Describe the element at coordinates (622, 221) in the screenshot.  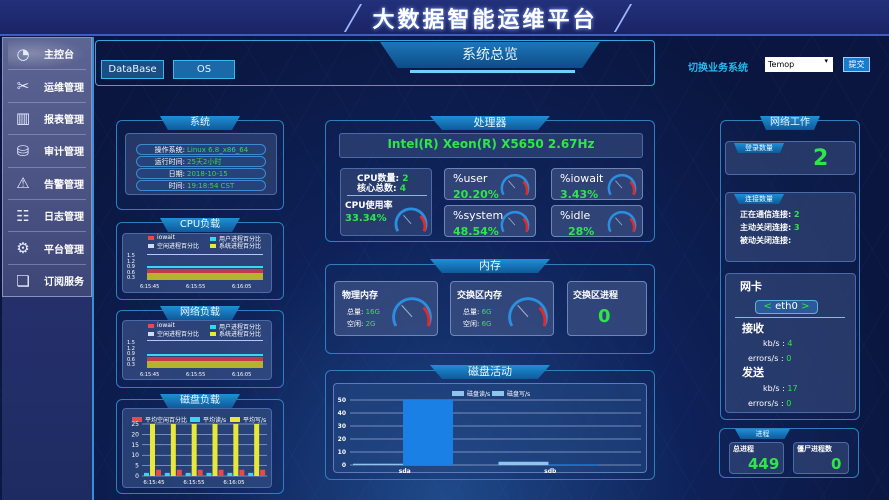
I see `idle-gauge` at that location.